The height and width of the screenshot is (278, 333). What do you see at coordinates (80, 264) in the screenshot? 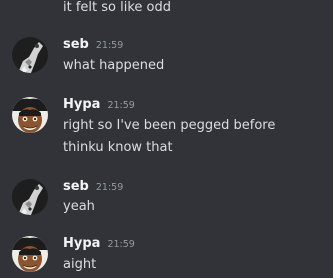
I see `message-text: aight` at bounding box center [80, 264].